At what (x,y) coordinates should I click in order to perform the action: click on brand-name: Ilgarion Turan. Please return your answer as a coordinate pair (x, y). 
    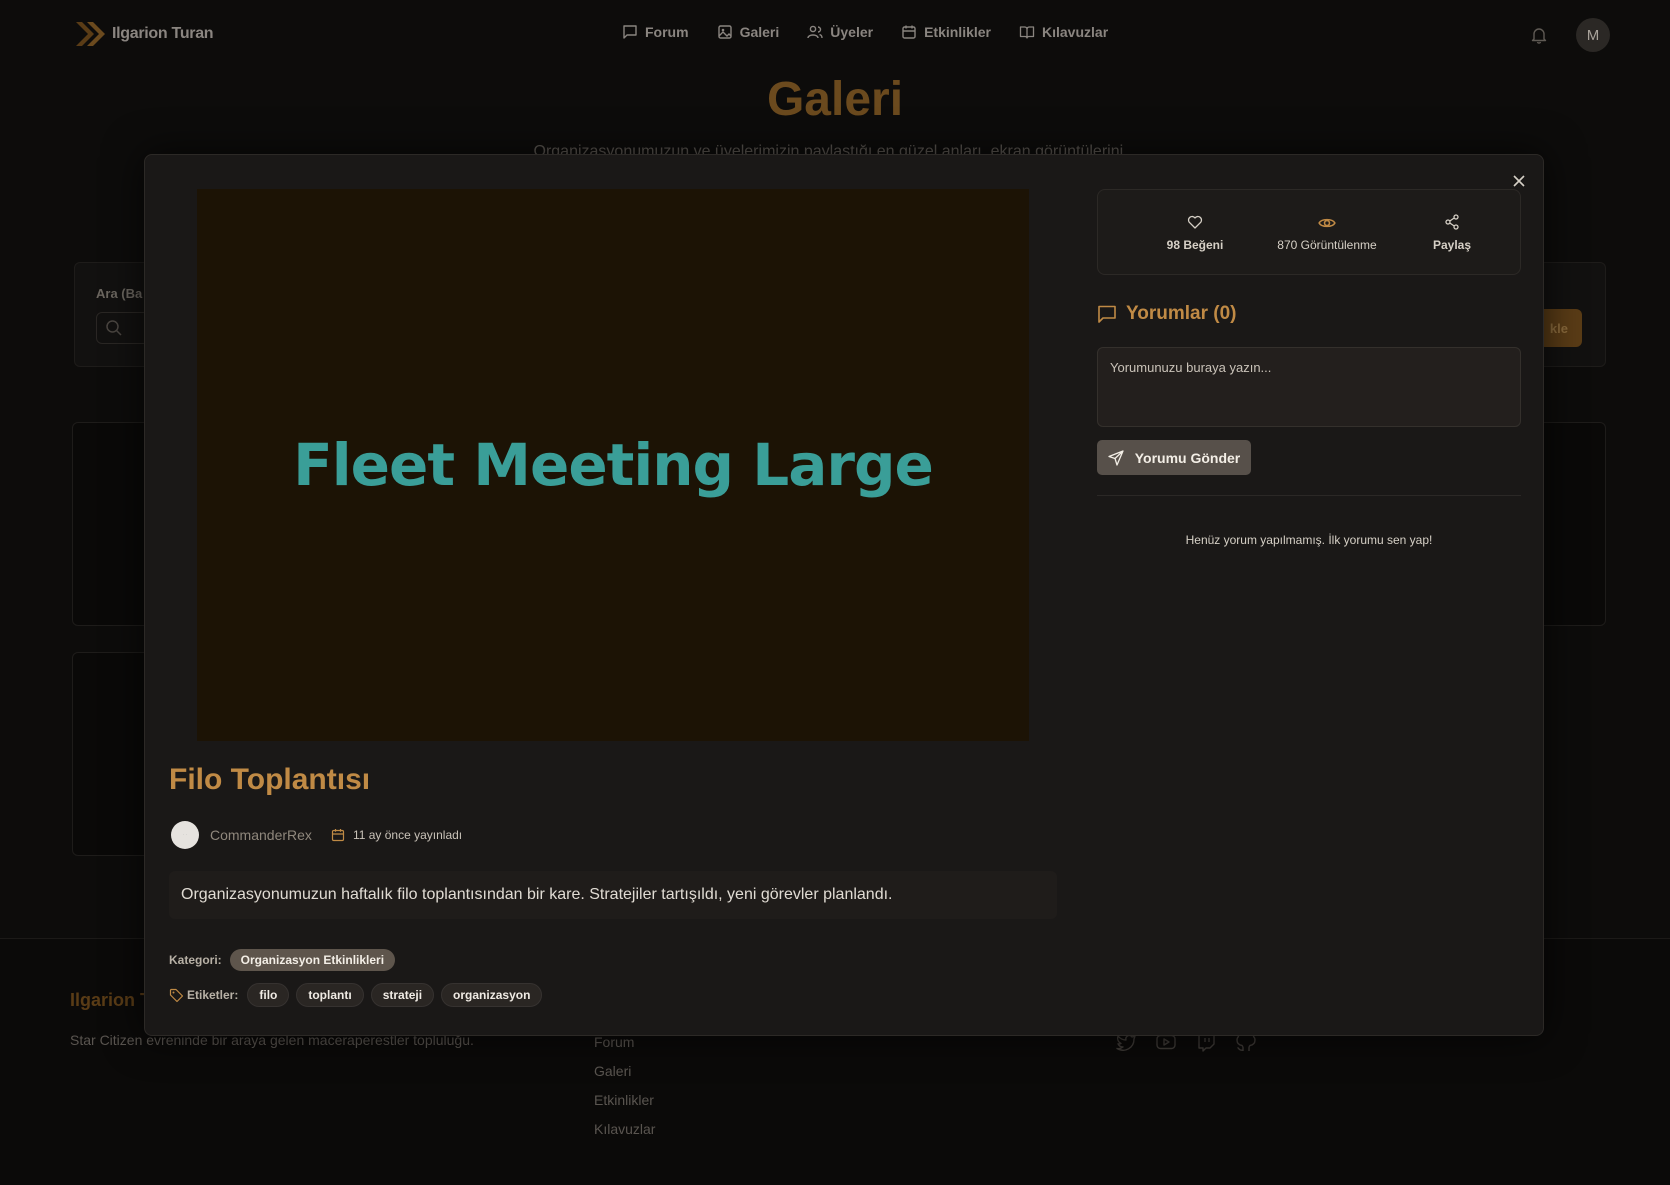
    Looking at the image, I should click on (163, 33).